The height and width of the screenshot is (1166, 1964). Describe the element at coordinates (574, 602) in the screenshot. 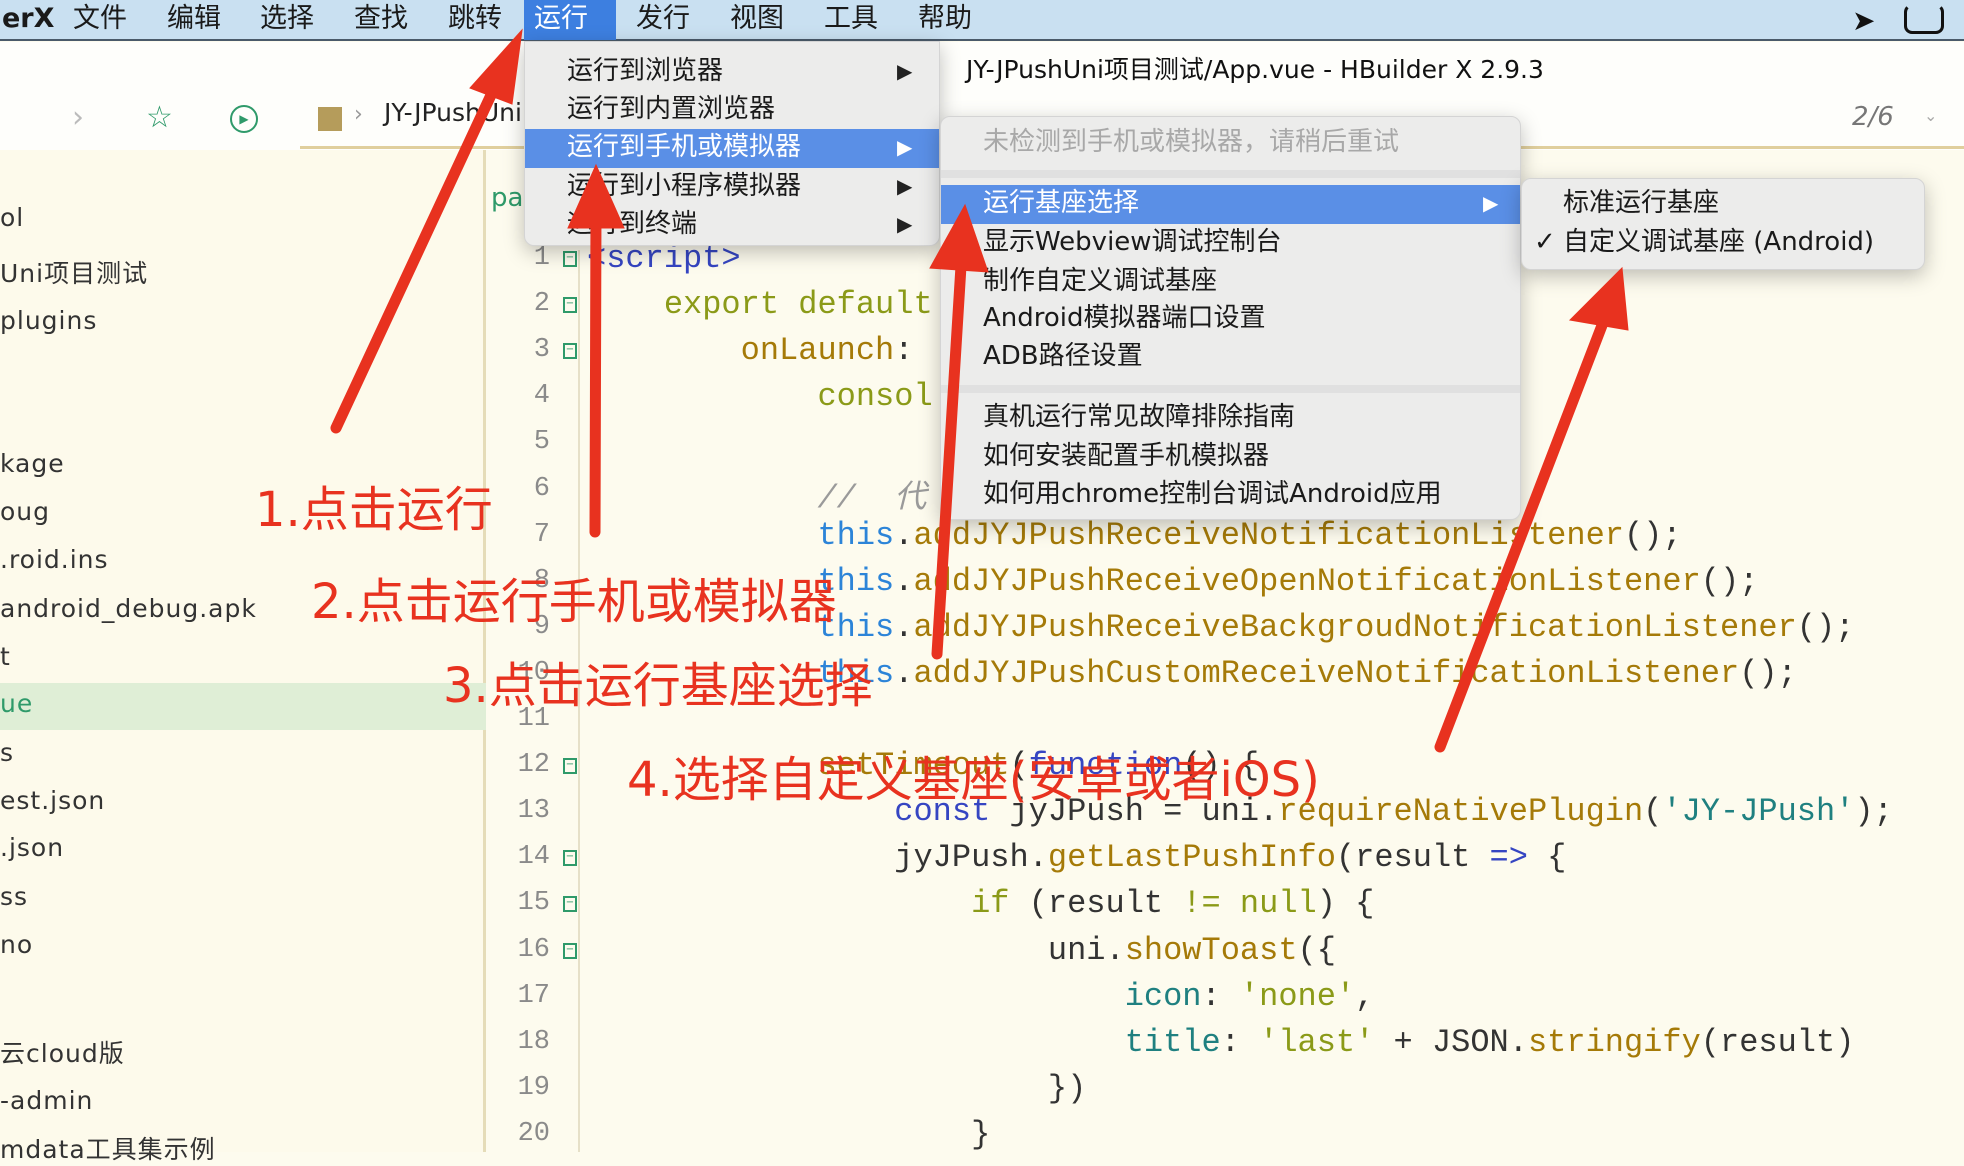

I see `annotation-step-2: 2.点击运行手机或模拟器` at that location.